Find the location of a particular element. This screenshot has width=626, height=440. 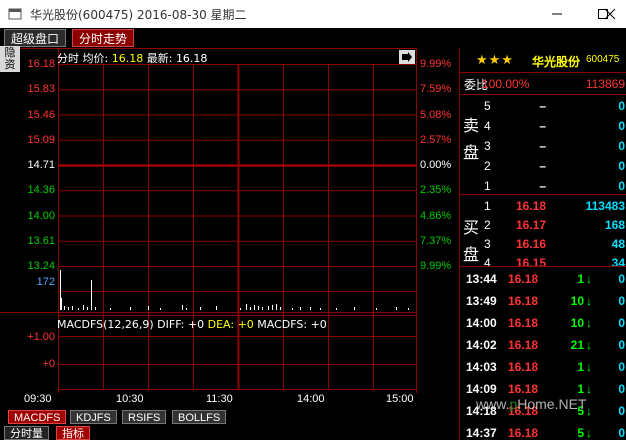

price-axis-label: 14.36 is located at coordinates (41, 190).